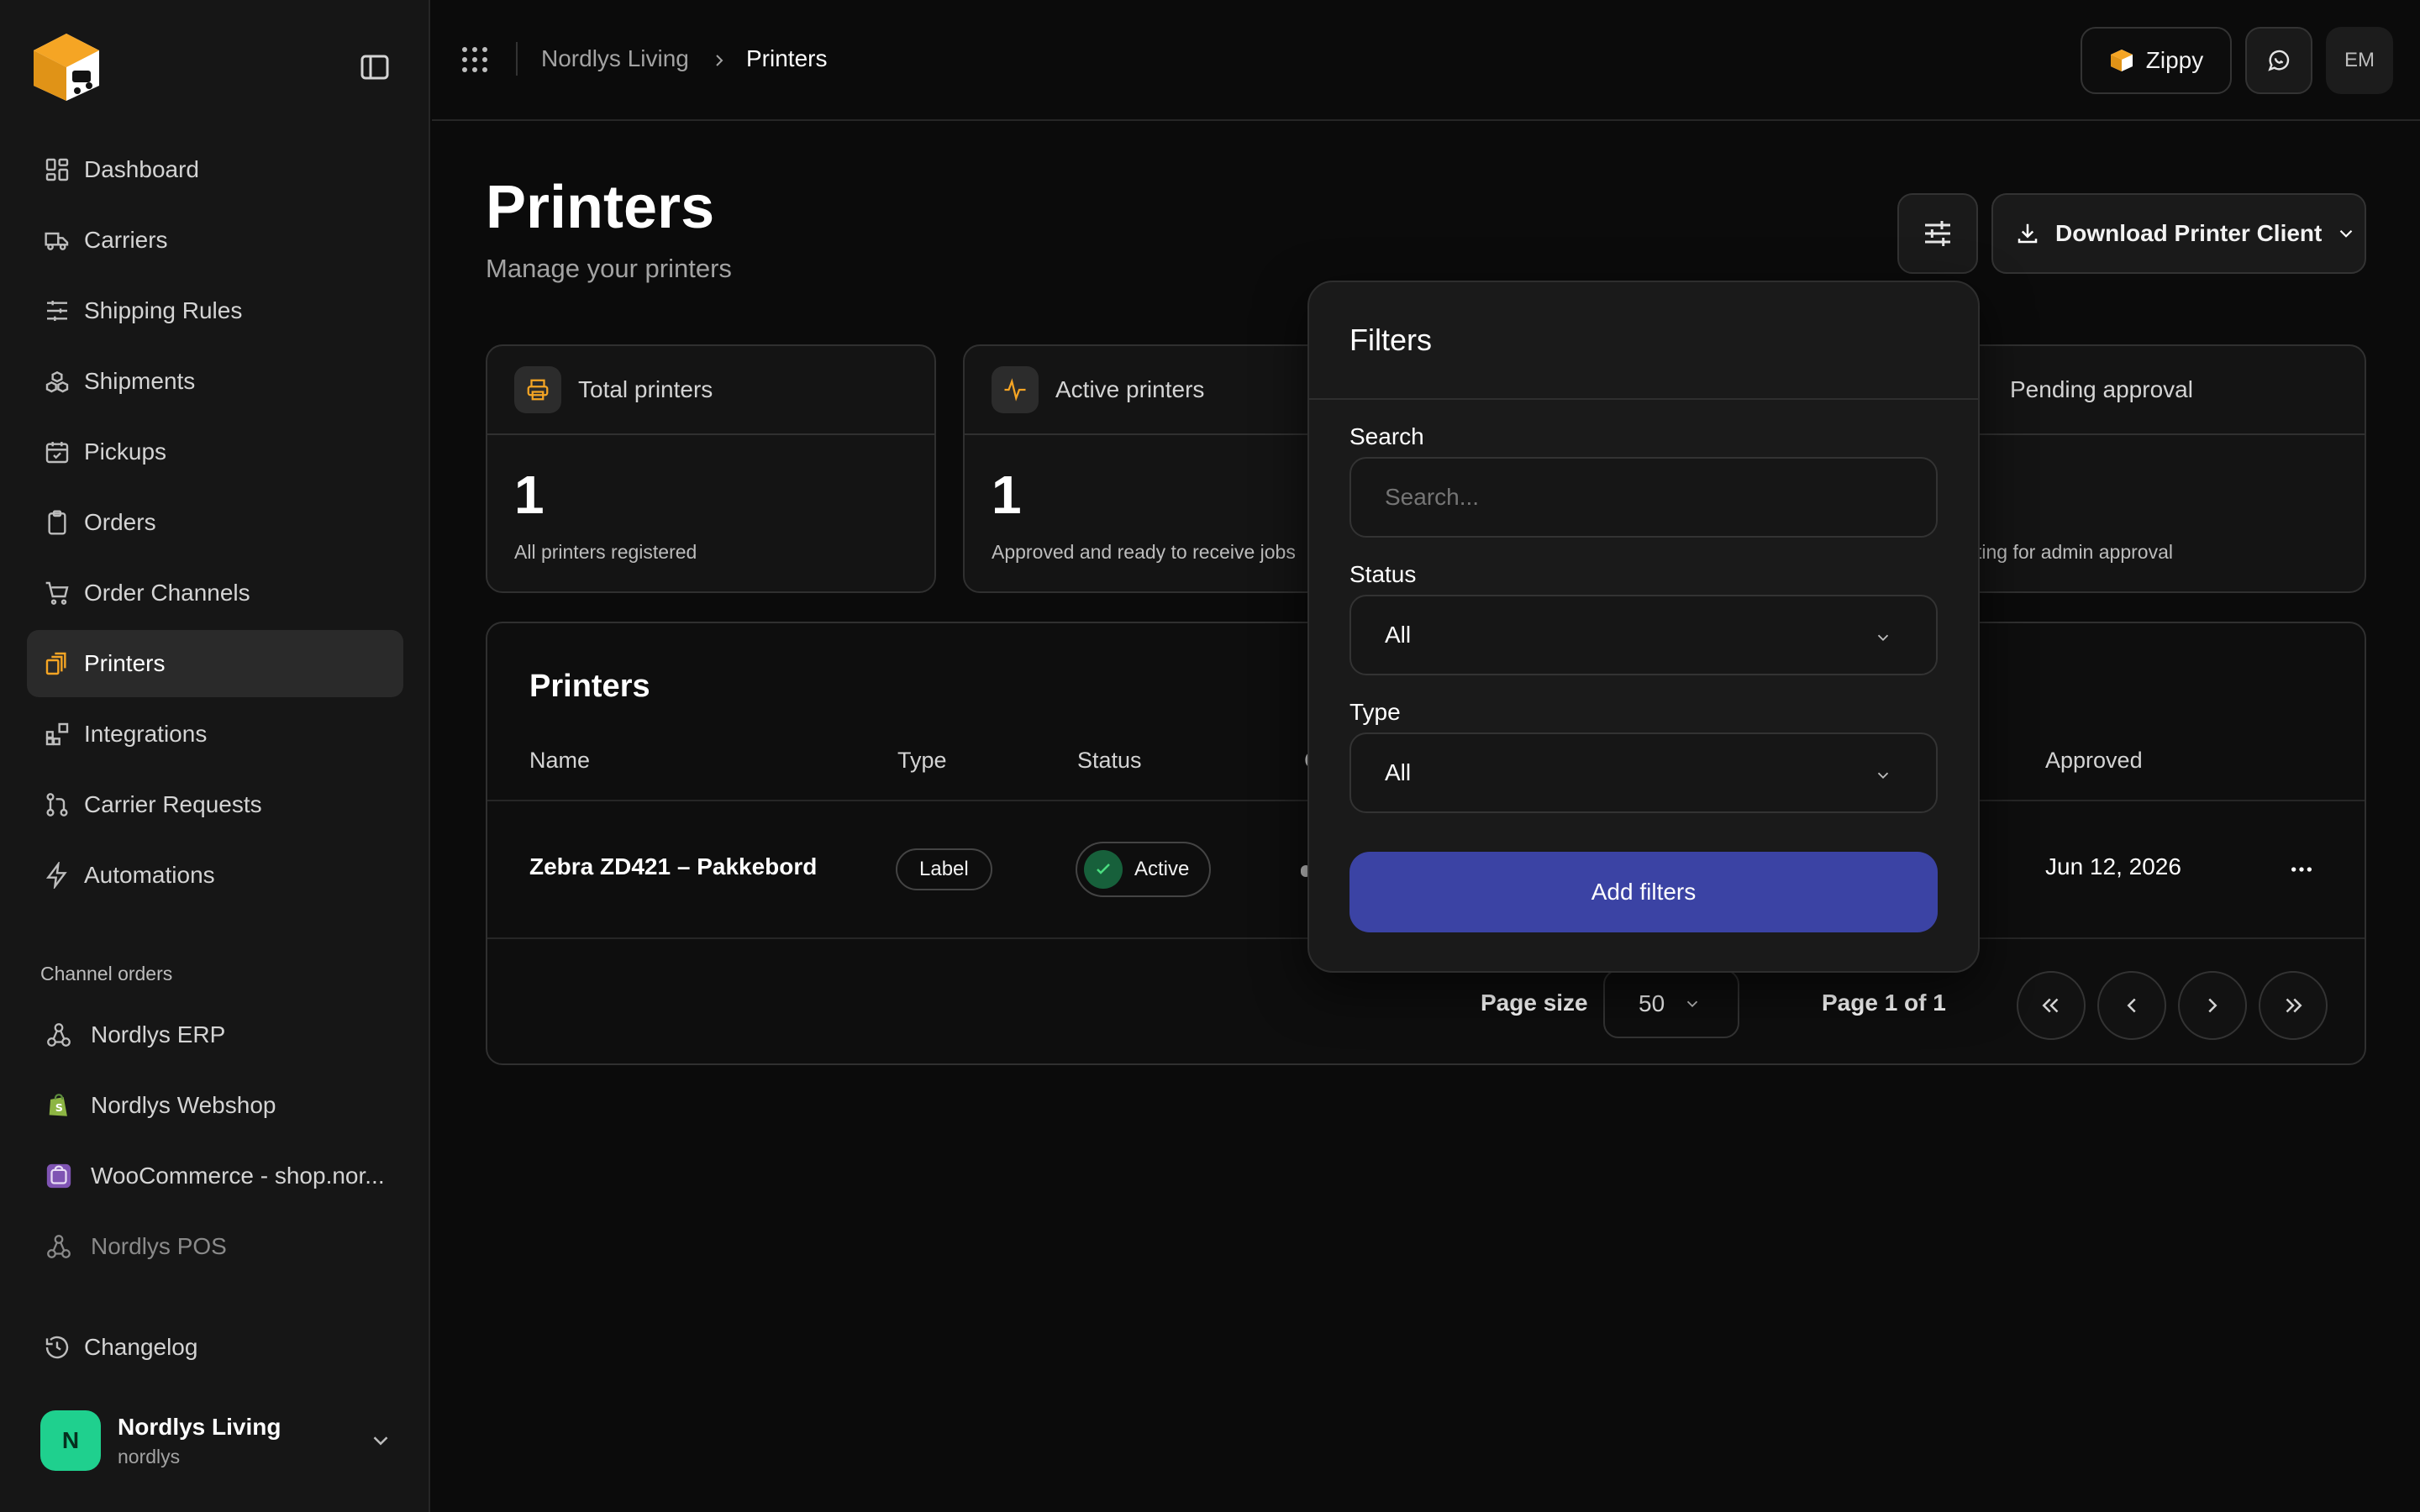 The image size is (2420, 1512). What do you see at coordinates (1652, 1003) in the screenshot?
I see `page-size-value: 50` at bounding box center [1652, 1003].